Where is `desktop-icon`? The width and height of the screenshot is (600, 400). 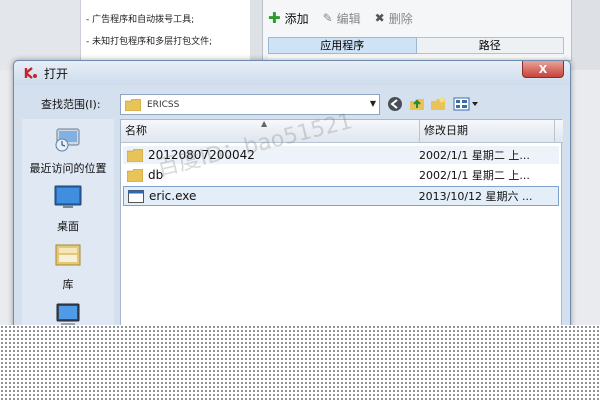 desktop-icon is located at coordinates (68, 196).